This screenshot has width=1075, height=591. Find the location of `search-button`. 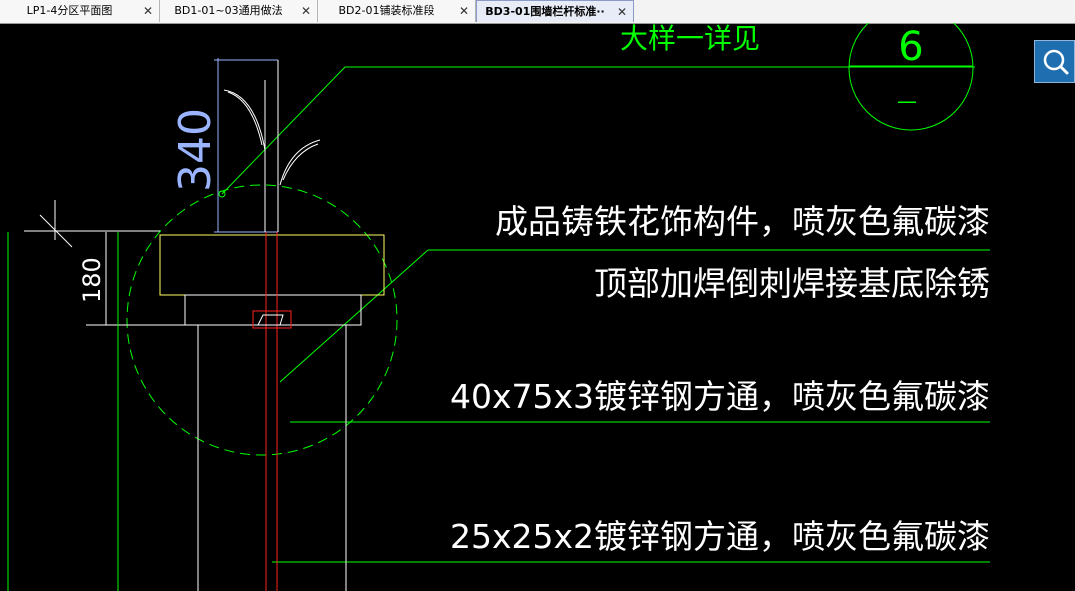

search-button is located at coordinates (1054, 61).